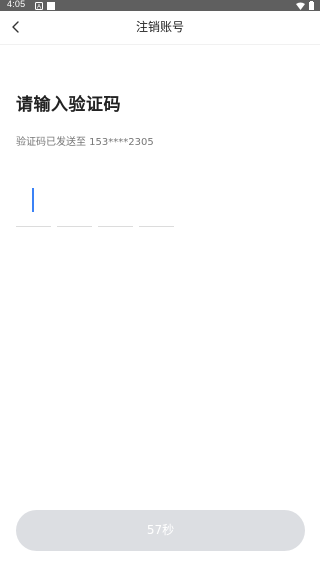  What do you see at coordinates (16, 4) in the screenshot?
I see `status-time: 4:05` at bounding box center [16, 4].